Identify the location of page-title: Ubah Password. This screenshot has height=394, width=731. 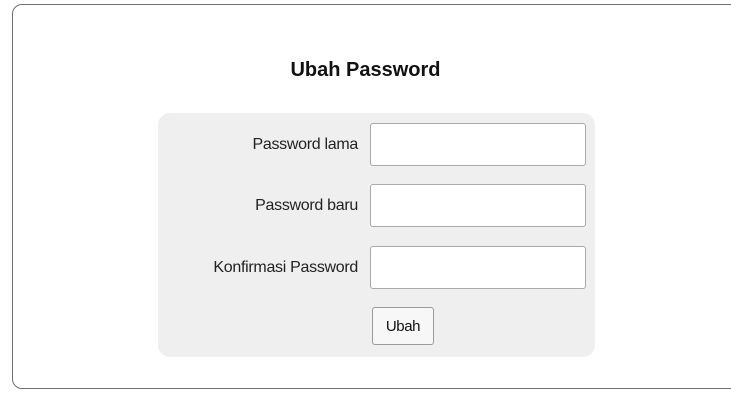
(365, 70).